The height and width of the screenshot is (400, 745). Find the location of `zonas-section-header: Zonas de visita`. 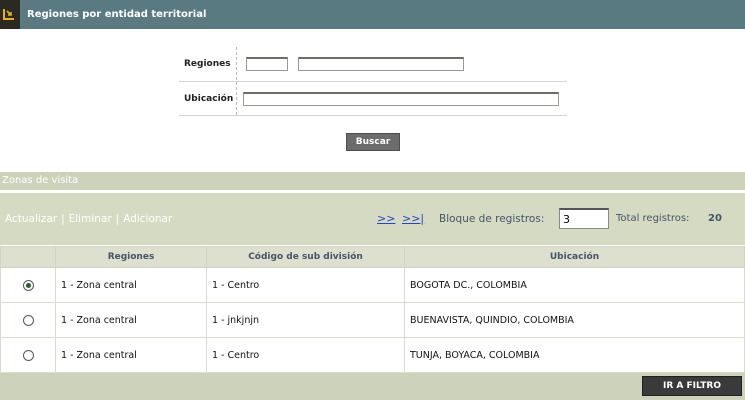

zonas-section-header: Zonas de visita is located at coordinates (372, 181).